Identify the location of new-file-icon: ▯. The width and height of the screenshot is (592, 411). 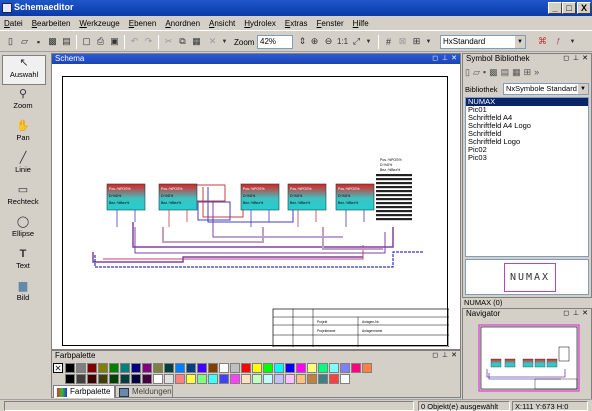
(10, 41).